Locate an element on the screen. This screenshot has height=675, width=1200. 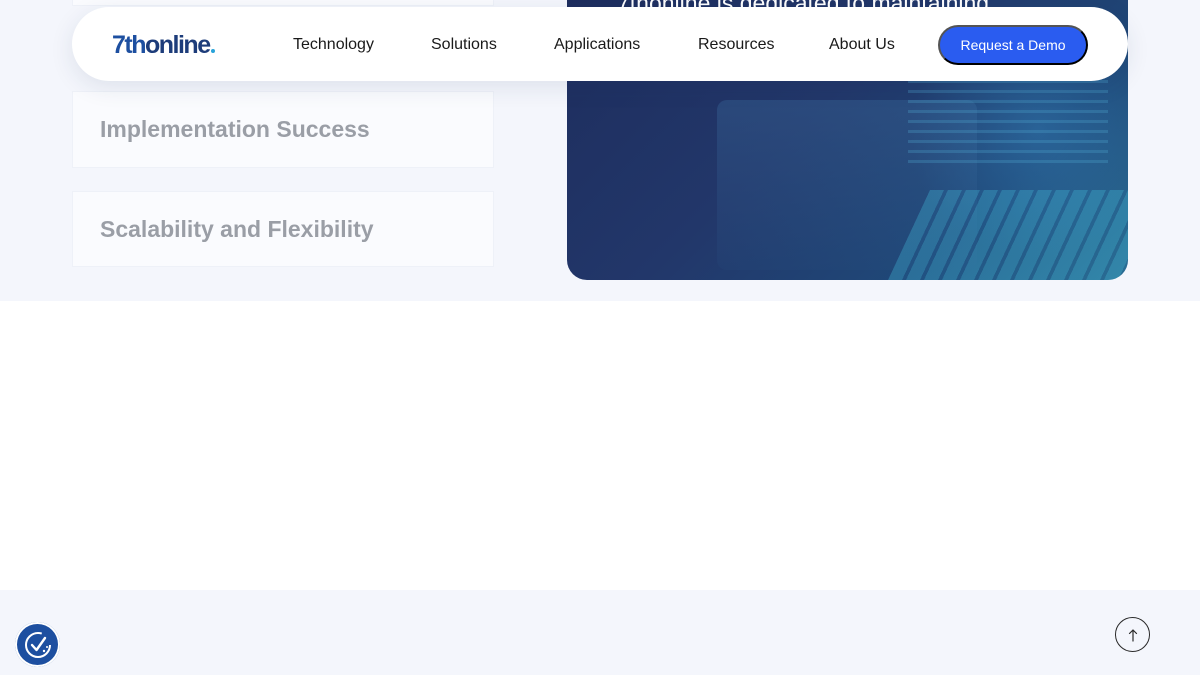
accessibility-button is located at coordinates (37, 644).